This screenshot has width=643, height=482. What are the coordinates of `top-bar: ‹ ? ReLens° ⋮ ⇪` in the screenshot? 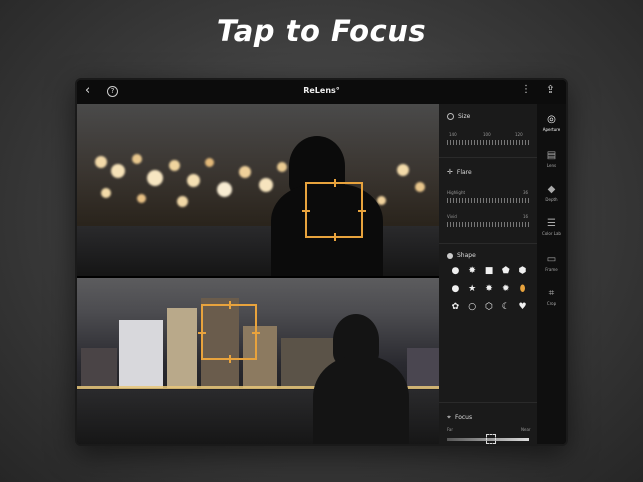 It's located at (321, 92).